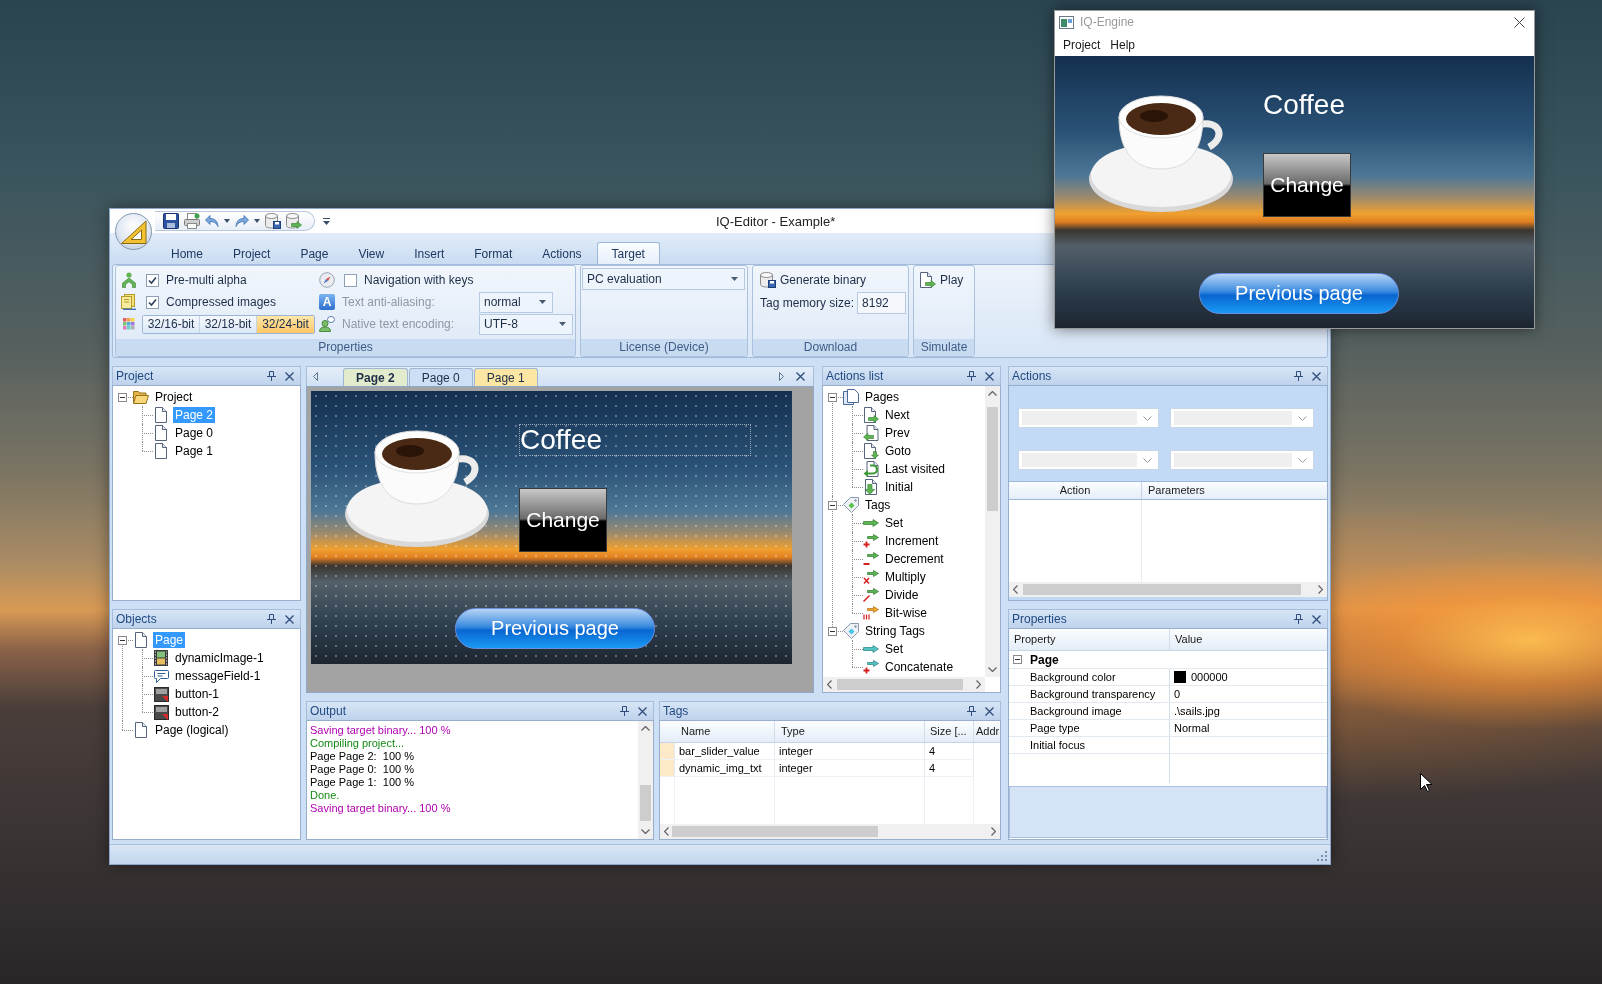 The height and width of the screenshot is (984, 1602). What do you see at coordinates (326, 221) in the screenshot?
I see `customize-icon` at bounding box center [326, 221].